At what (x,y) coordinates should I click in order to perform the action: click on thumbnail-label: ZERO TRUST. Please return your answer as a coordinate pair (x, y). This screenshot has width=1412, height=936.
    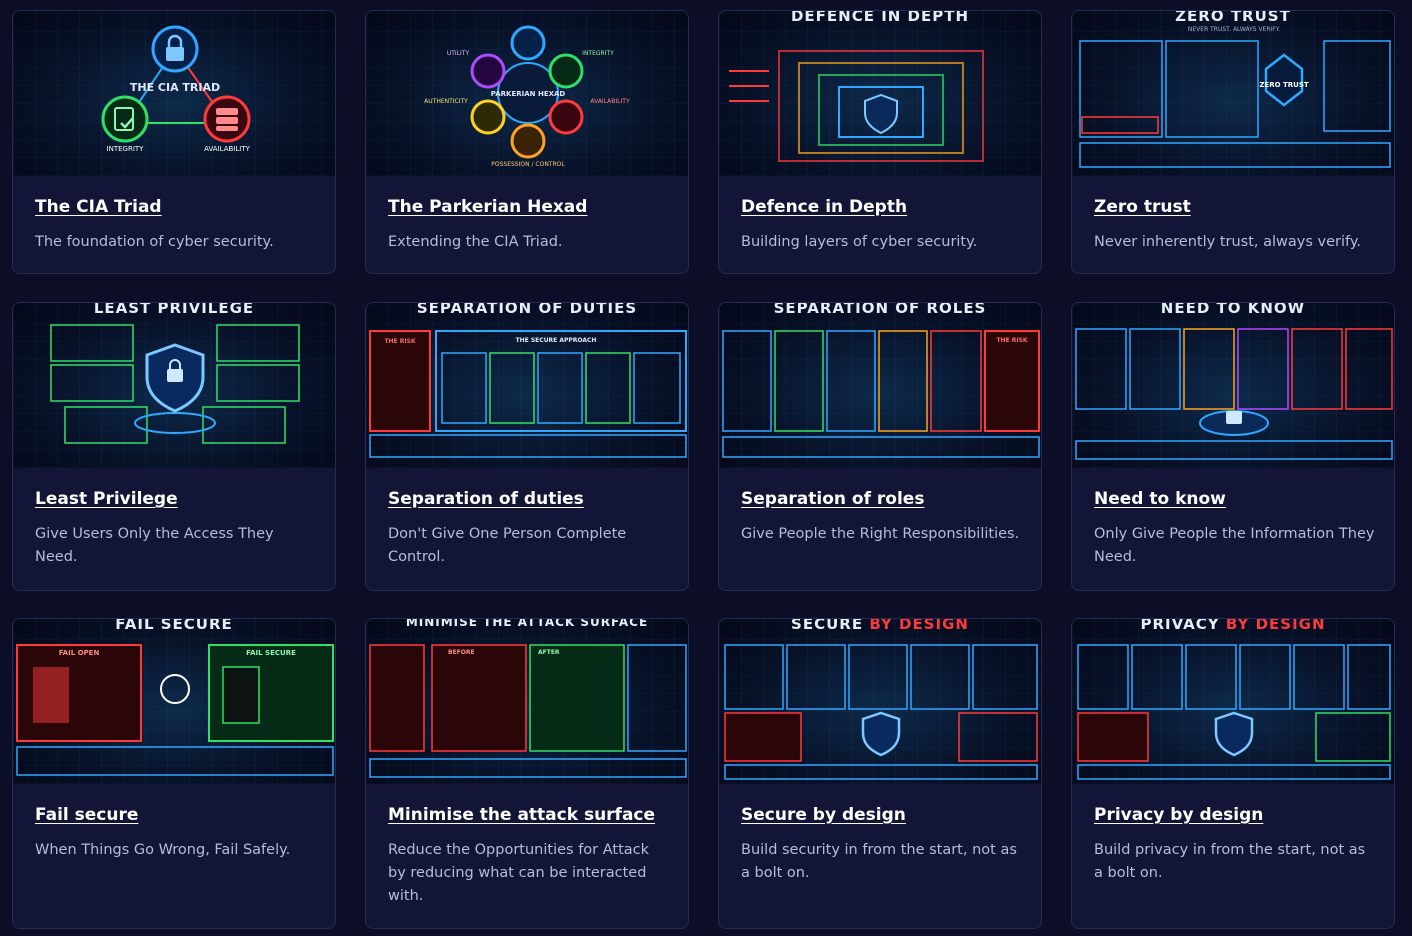
    Looking at the image, I should click on (1284, 85).